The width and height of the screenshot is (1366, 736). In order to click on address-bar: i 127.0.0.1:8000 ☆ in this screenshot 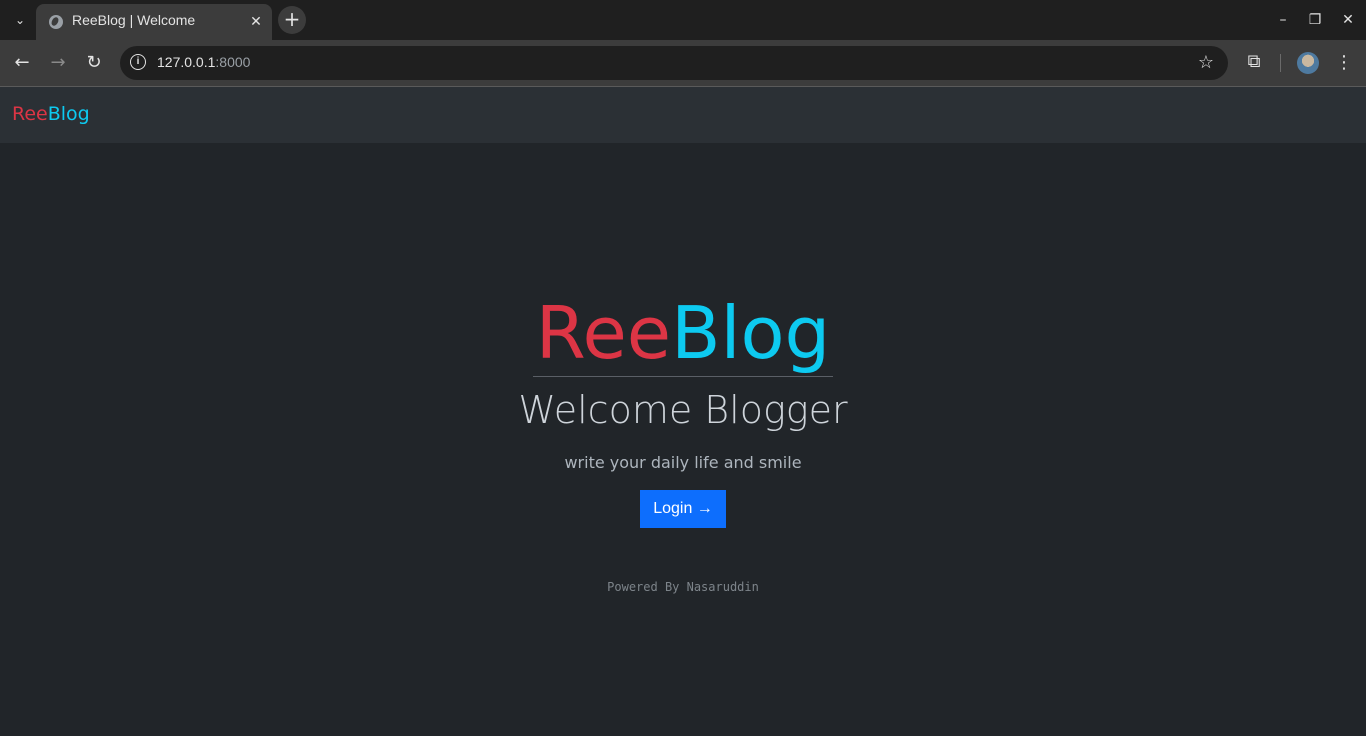, I will do `click(674, 63)`.